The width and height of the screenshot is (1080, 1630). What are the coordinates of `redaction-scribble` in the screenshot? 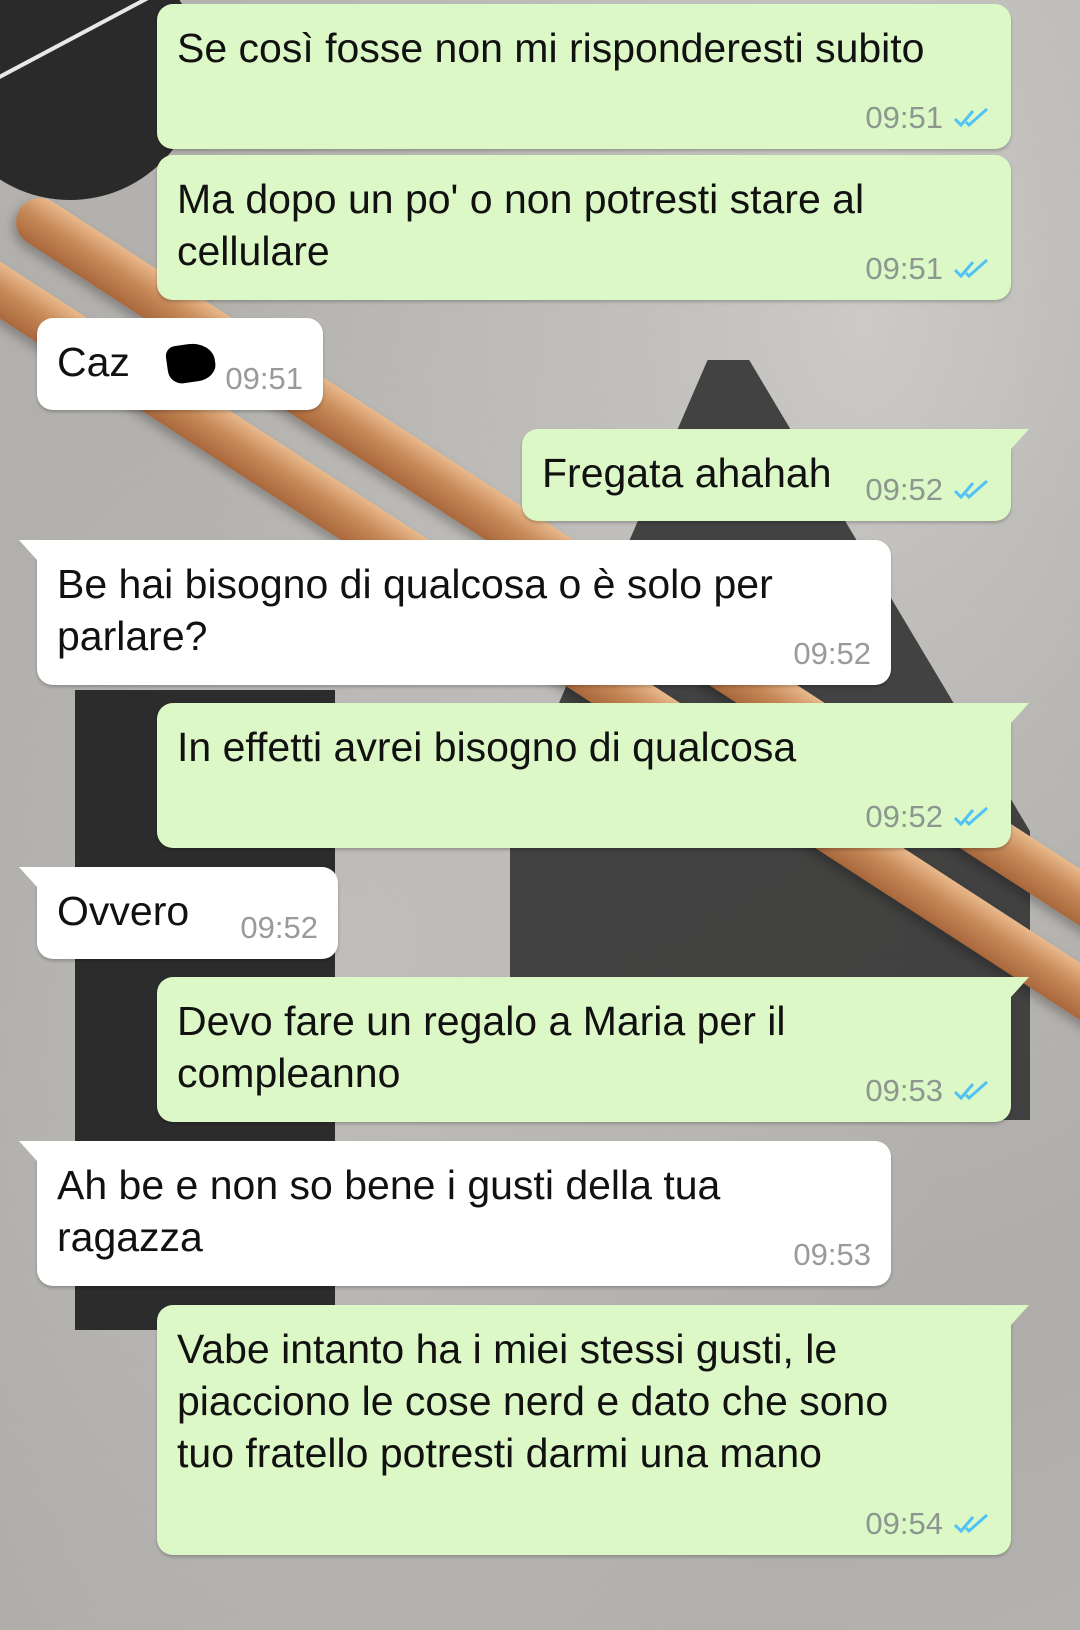 It's located at (191, 363).